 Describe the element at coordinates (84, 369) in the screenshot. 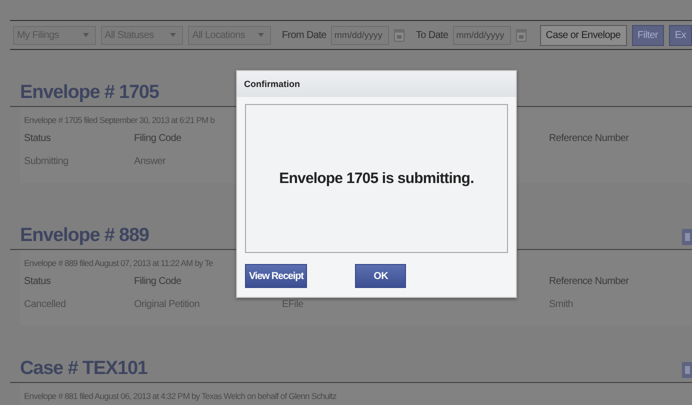

I see `section-title: Case # TEX101` at that location.